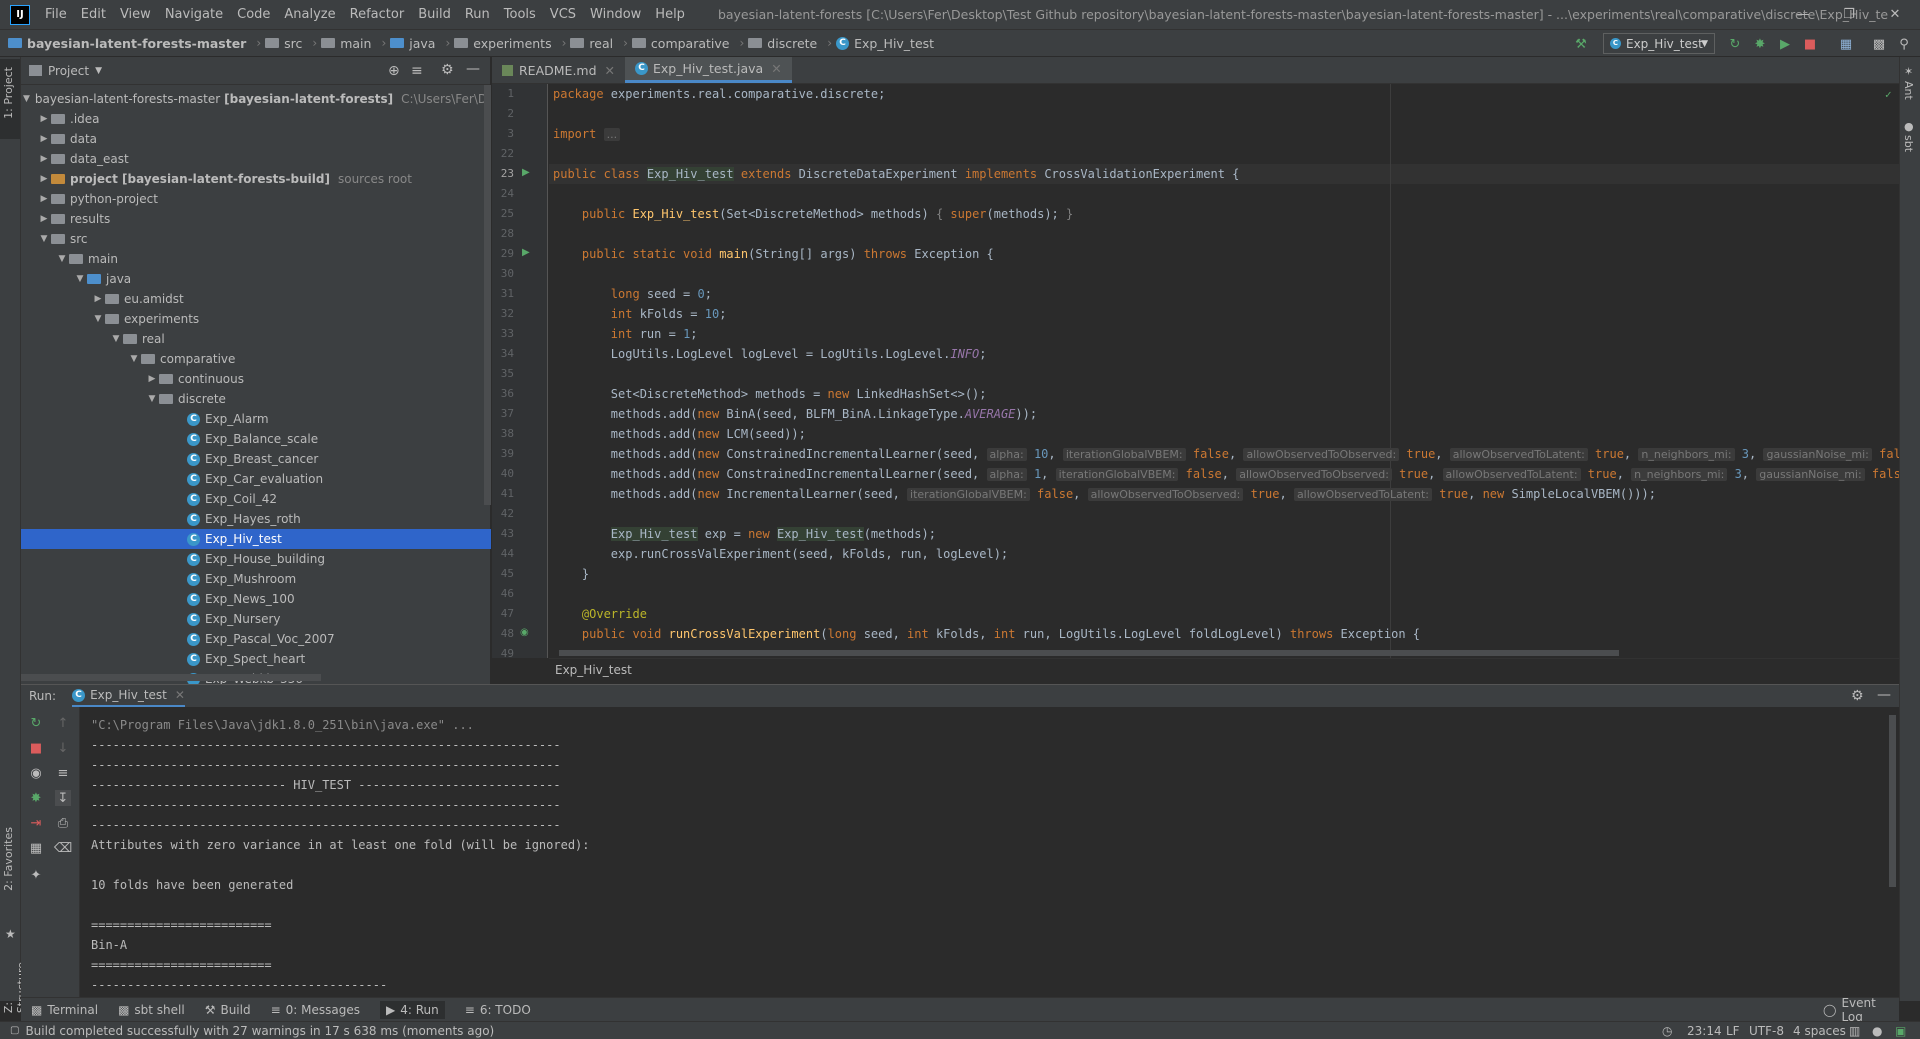  I want to click on tree-item-python-project: ▶ python-project, so click(256, 199).